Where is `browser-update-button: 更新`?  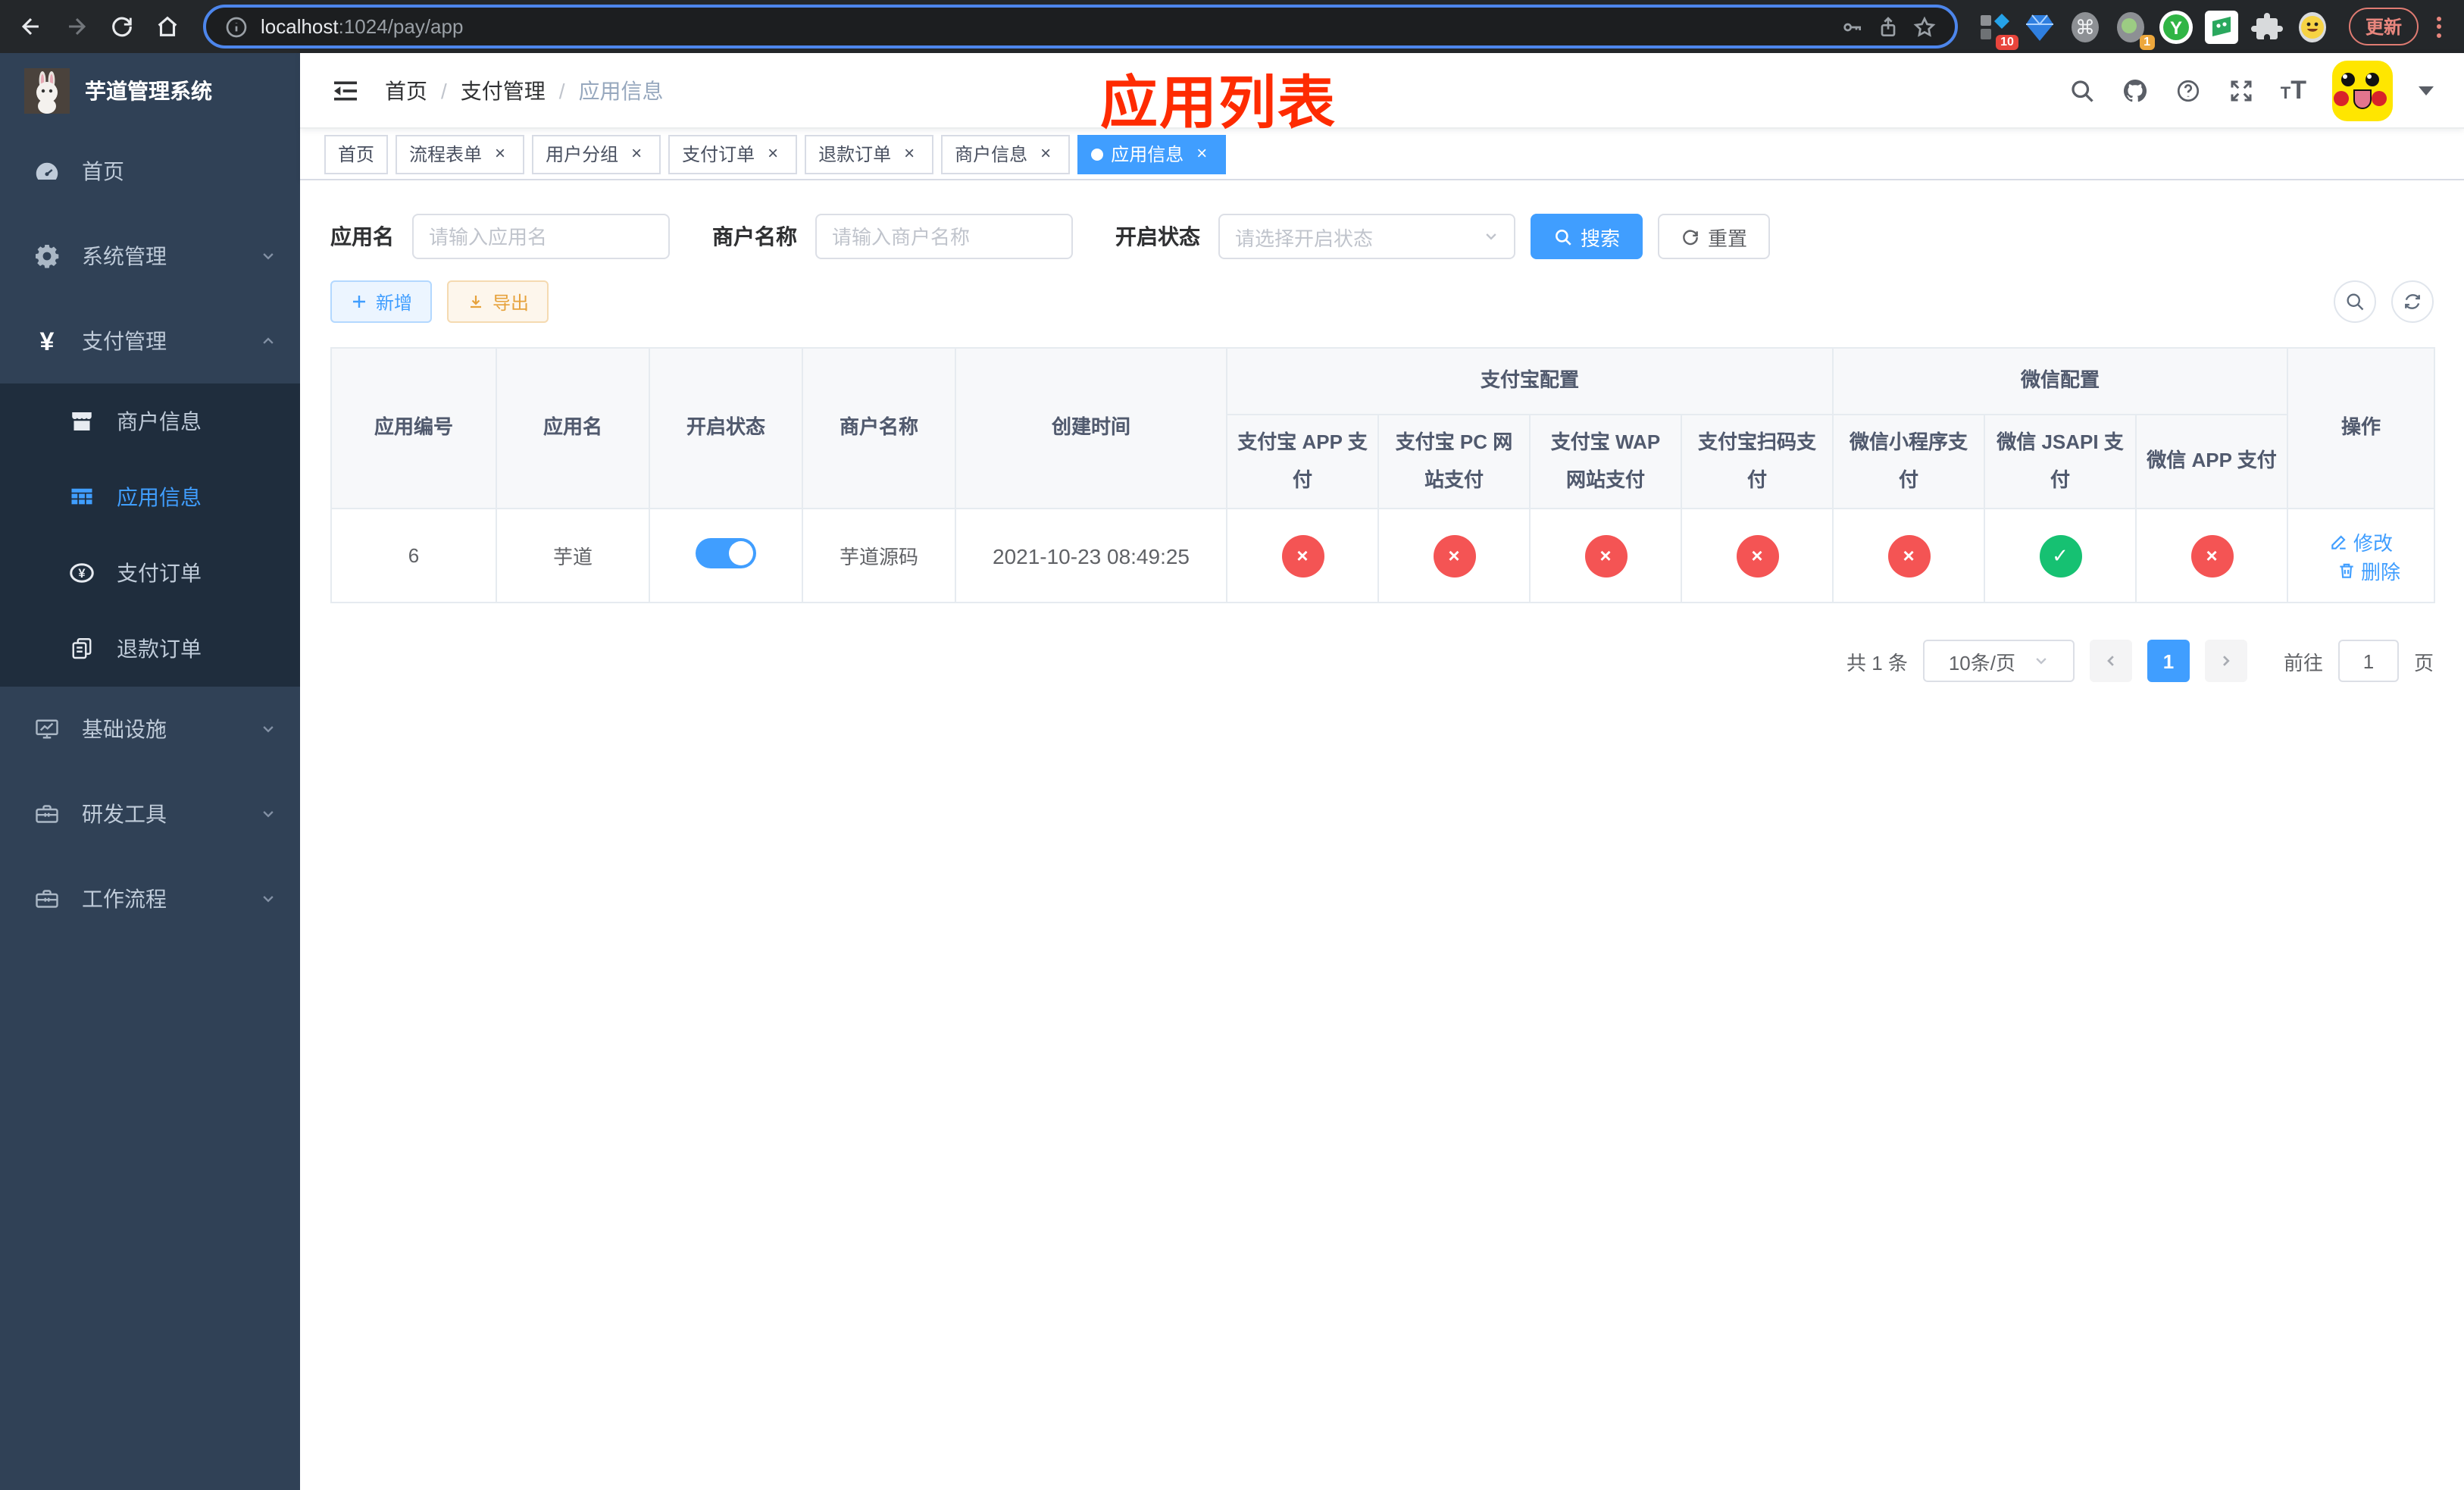
browser-update-button: 更新 is located at coordinates (2383, 27).